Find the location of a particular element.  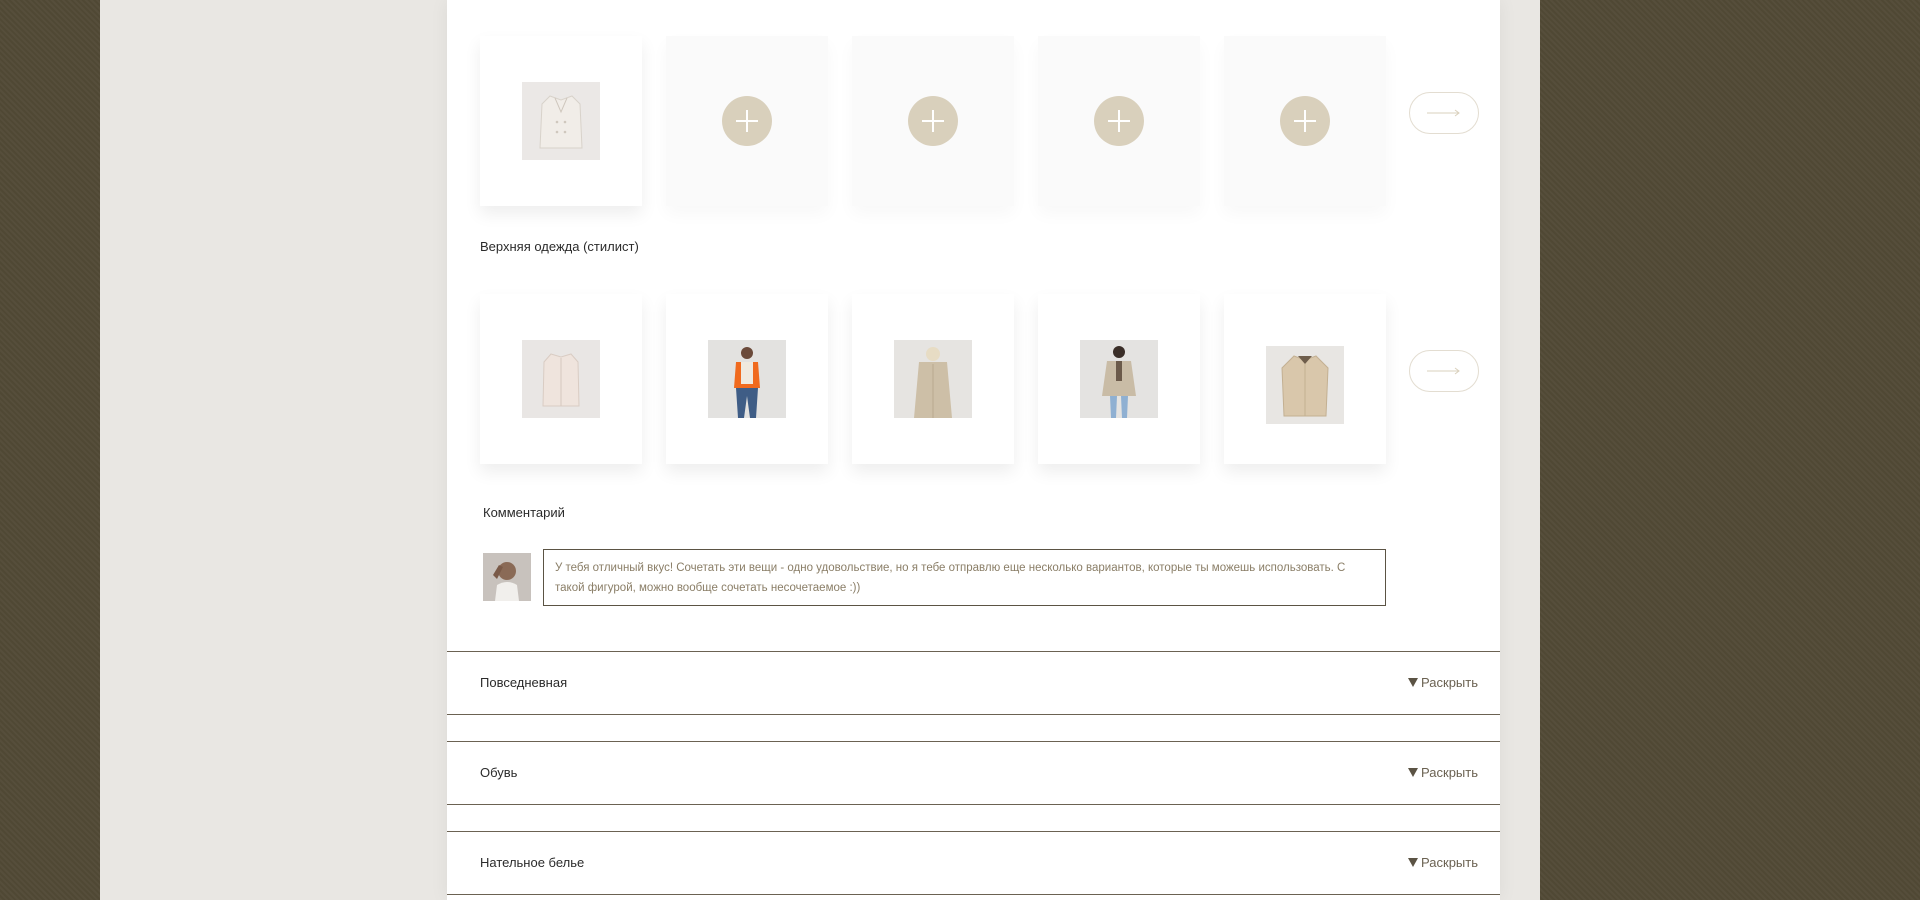

beige-shirt-jacket-thumbnail is located at coordinates (1305, 385).